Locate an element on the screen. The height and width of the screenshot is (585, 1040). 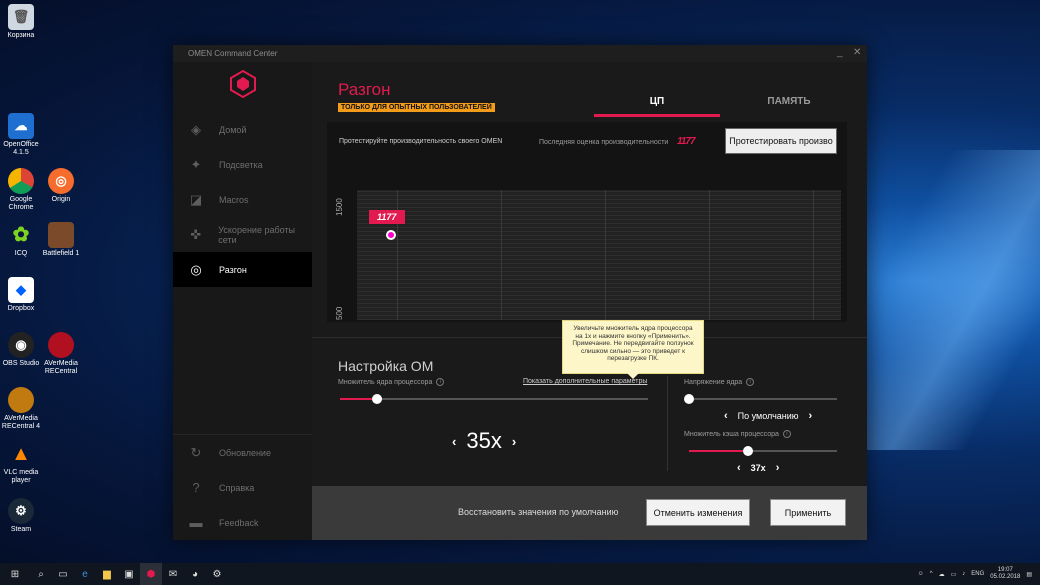
task-view-icon: ▭ is located at coordinates (63, 574).